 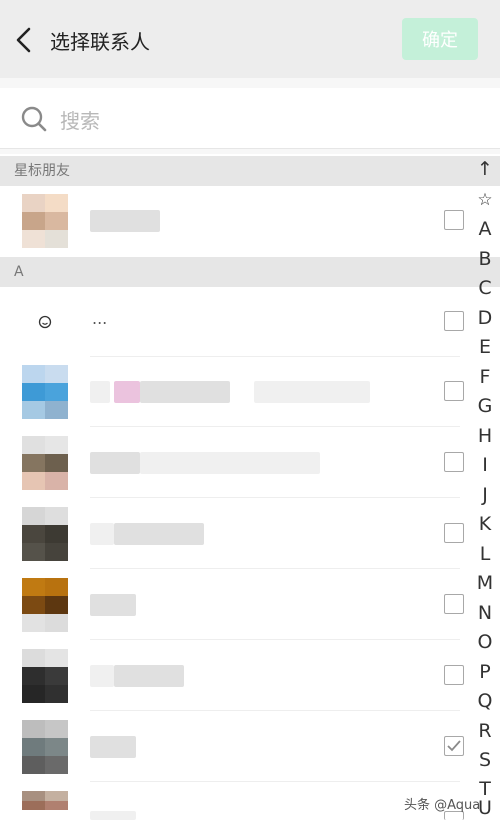 I want to click on section-header-a: A, so click(x=250, y=272).